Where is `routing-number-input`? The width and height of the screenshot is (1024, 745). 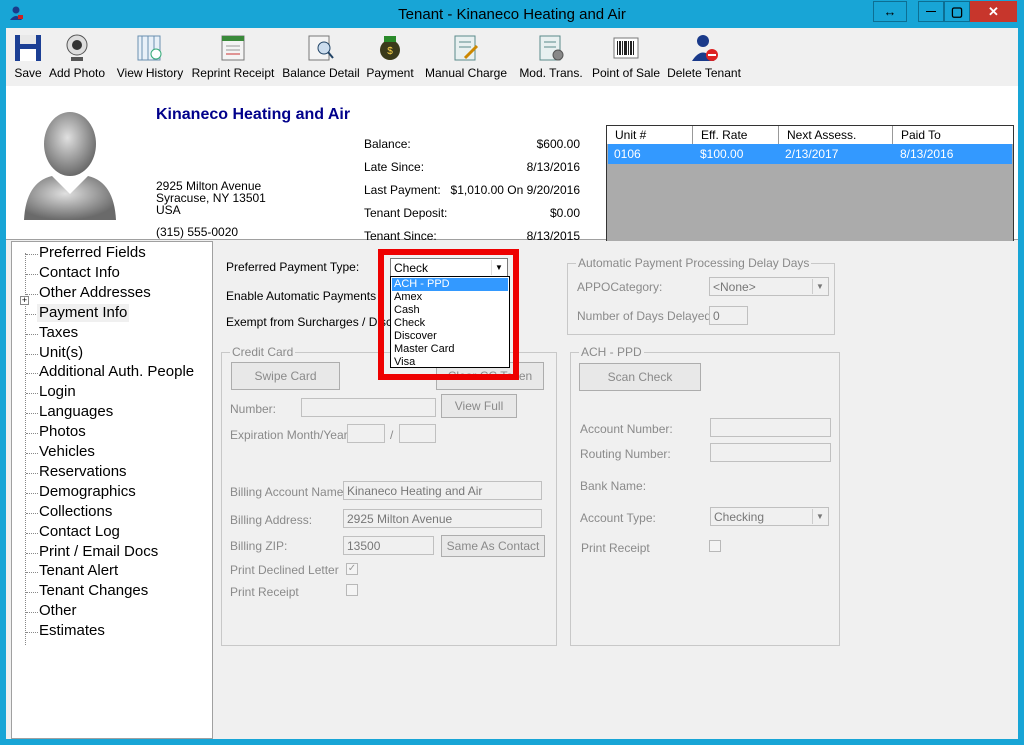
routing-number-input is located at coordinates (770, 452).